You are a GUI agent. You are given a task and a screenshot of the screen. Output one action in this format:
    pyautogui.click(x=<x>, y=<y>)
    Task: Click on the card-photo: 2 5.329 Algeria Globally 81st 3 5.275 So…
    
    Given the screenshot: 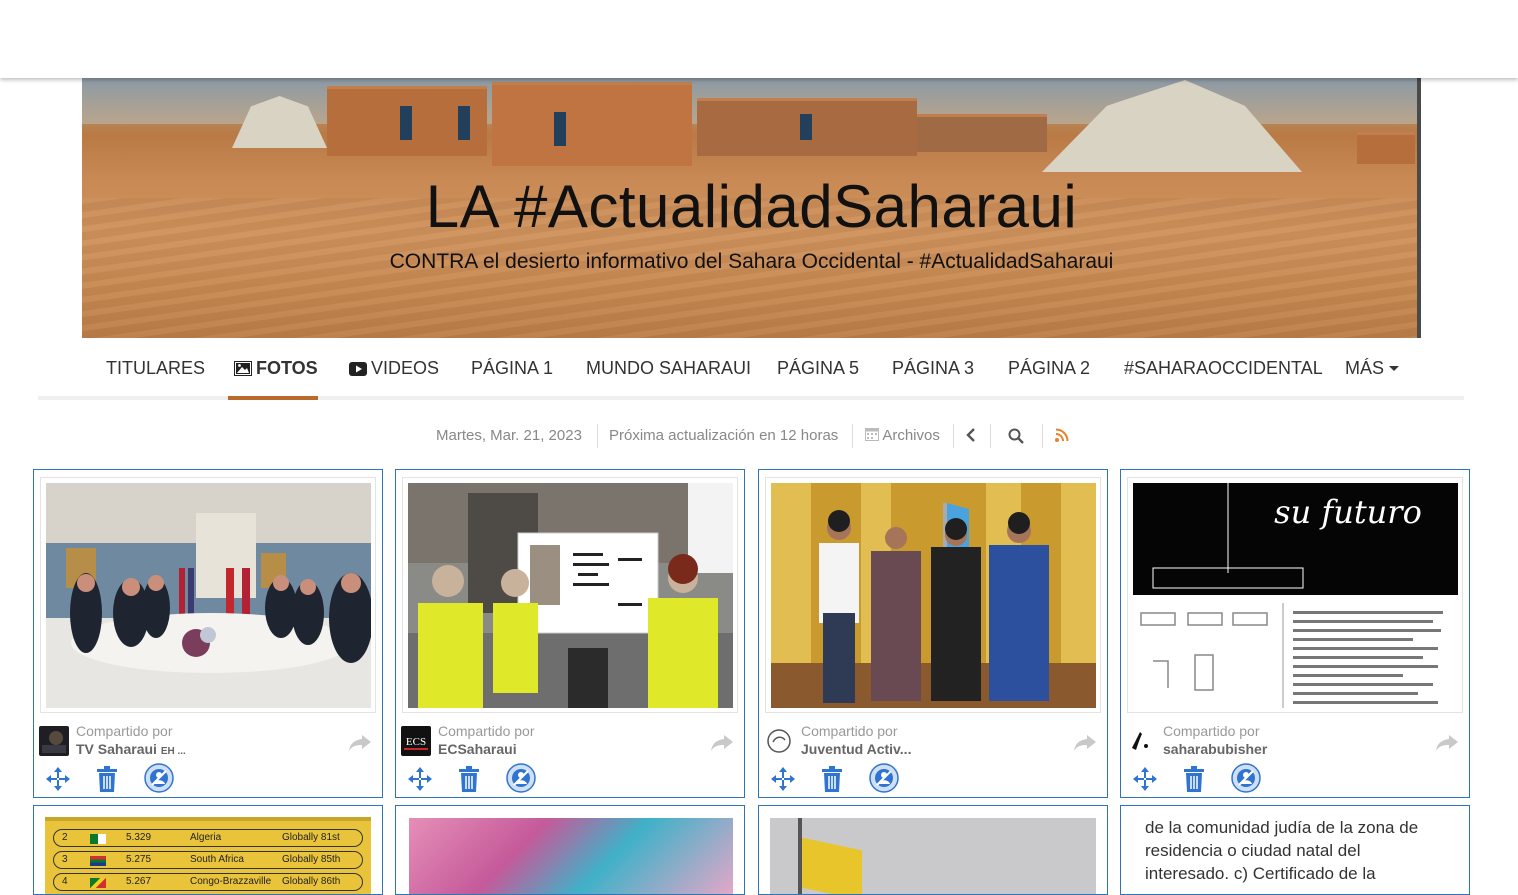 What is the action you would take?
    pyautogui.click(x=208, y=855)
    